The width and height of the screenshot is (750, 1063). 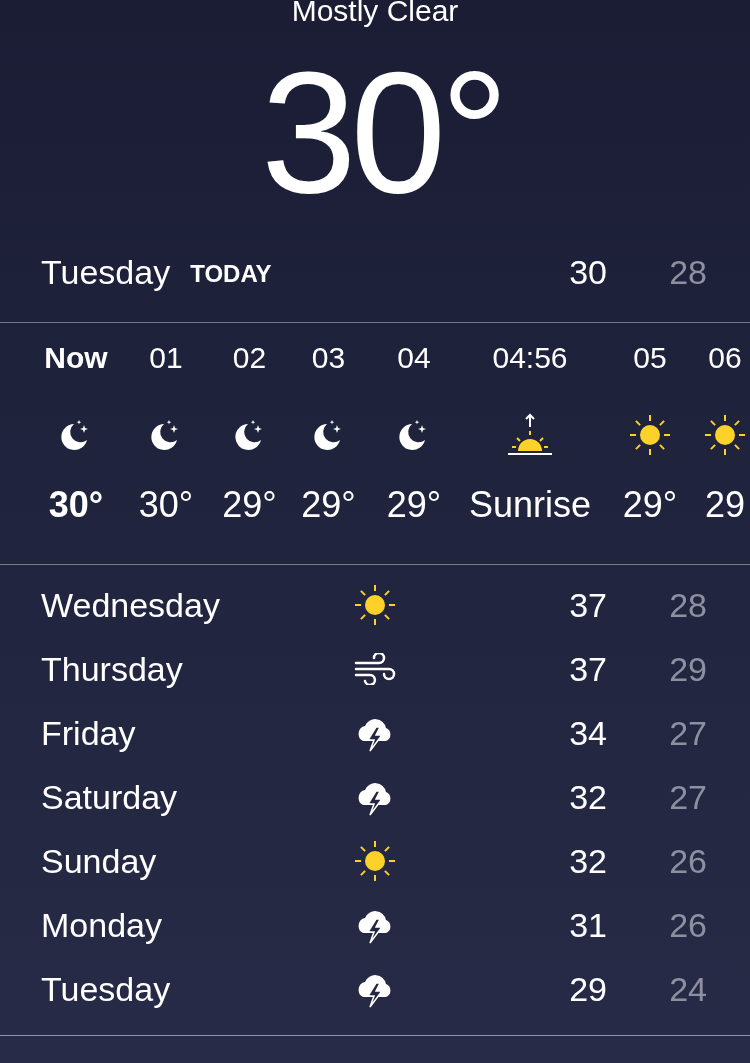 I want to click on hour-label: 04:56, so click(x=530, y=358).